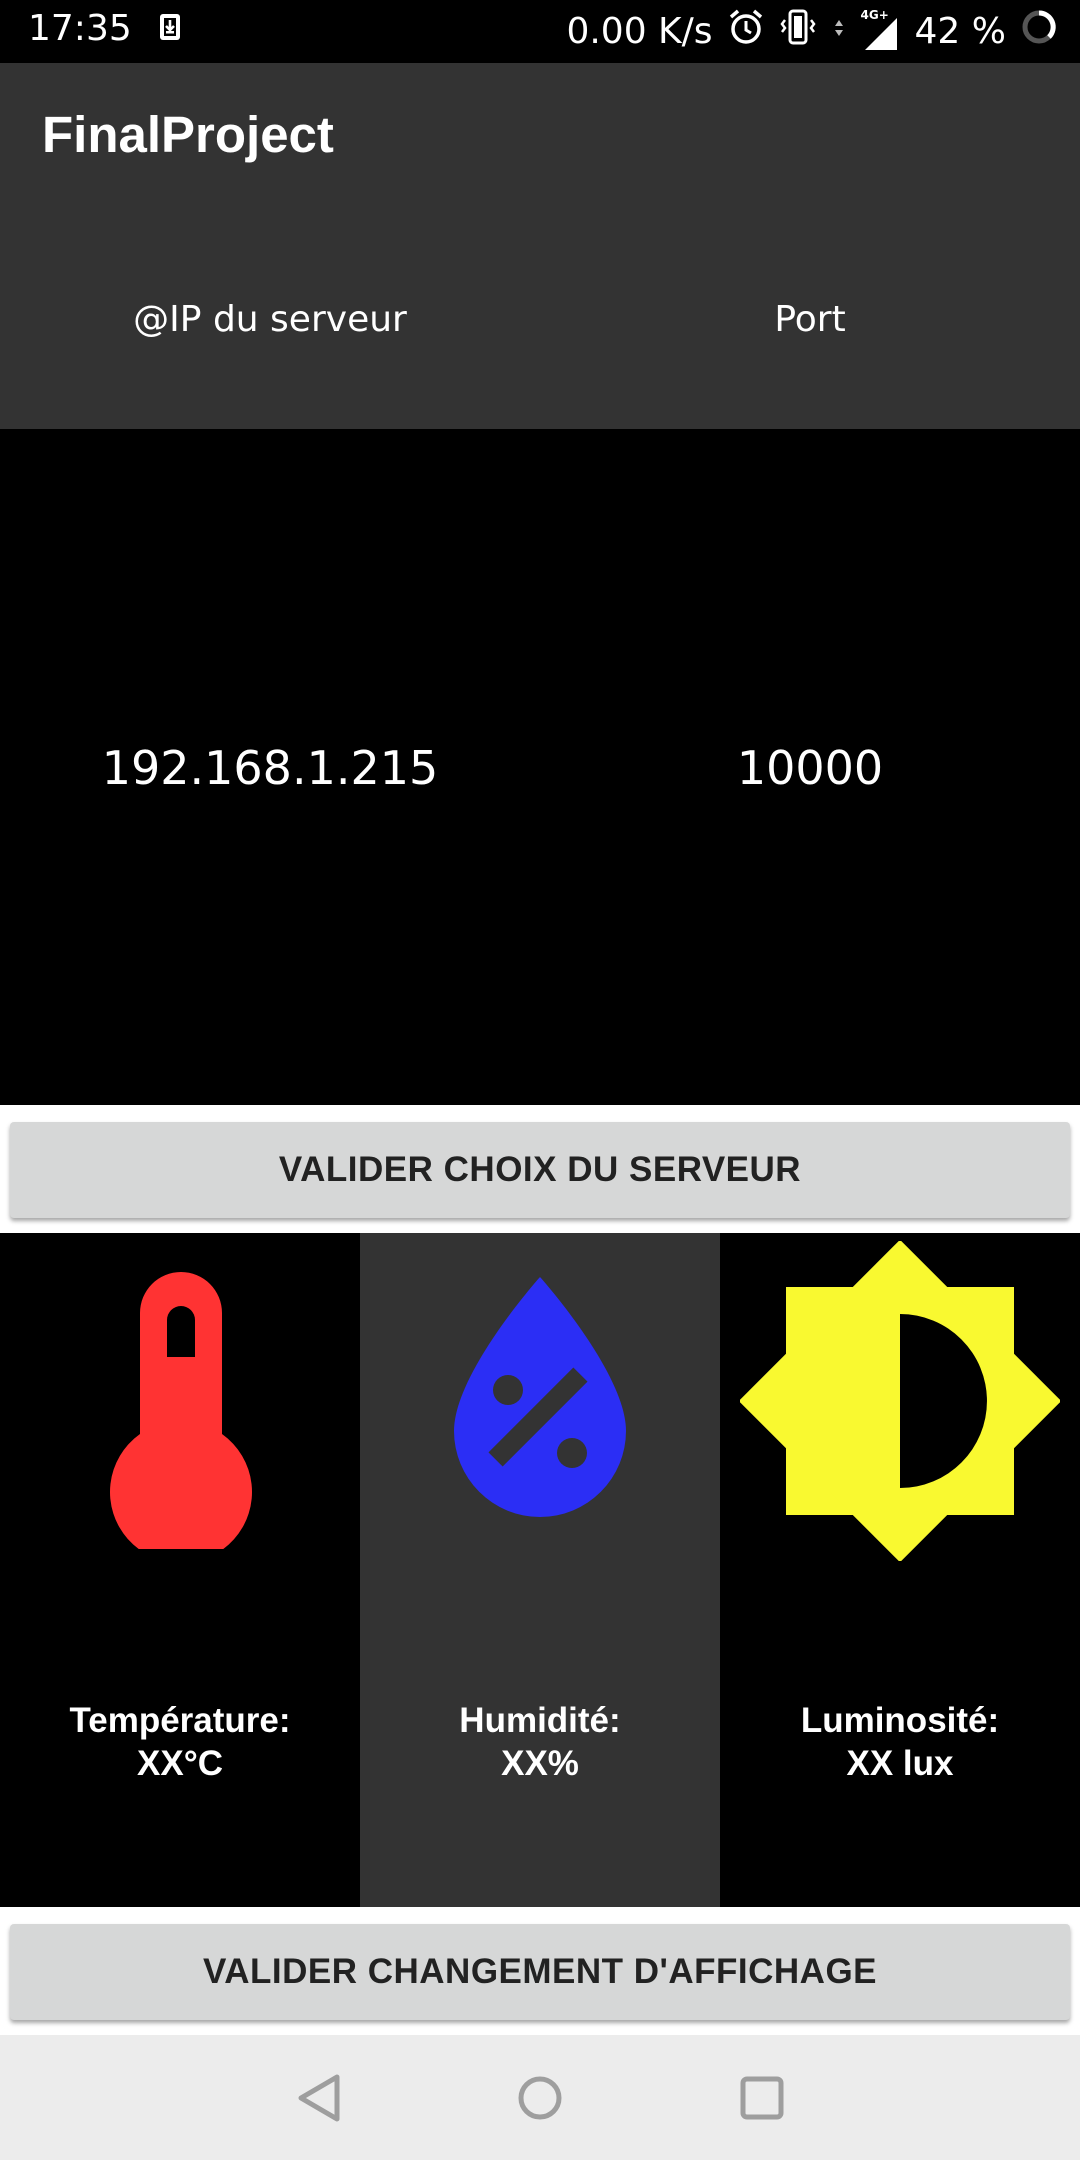 Image resolution: width=1080 pixels, height=2160 pixels. I want to click on brightness-icon, so click(900, 1401).